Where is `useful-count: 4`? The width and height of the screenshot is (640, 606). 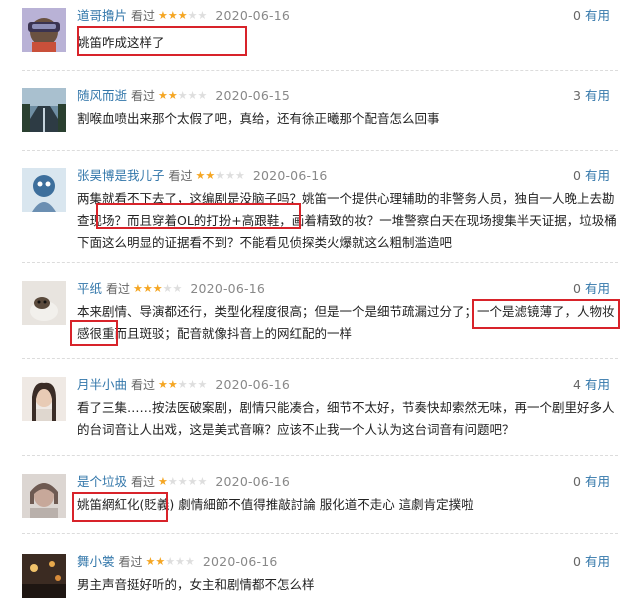
useful-count: 4 is located at coordinates (577, 384).